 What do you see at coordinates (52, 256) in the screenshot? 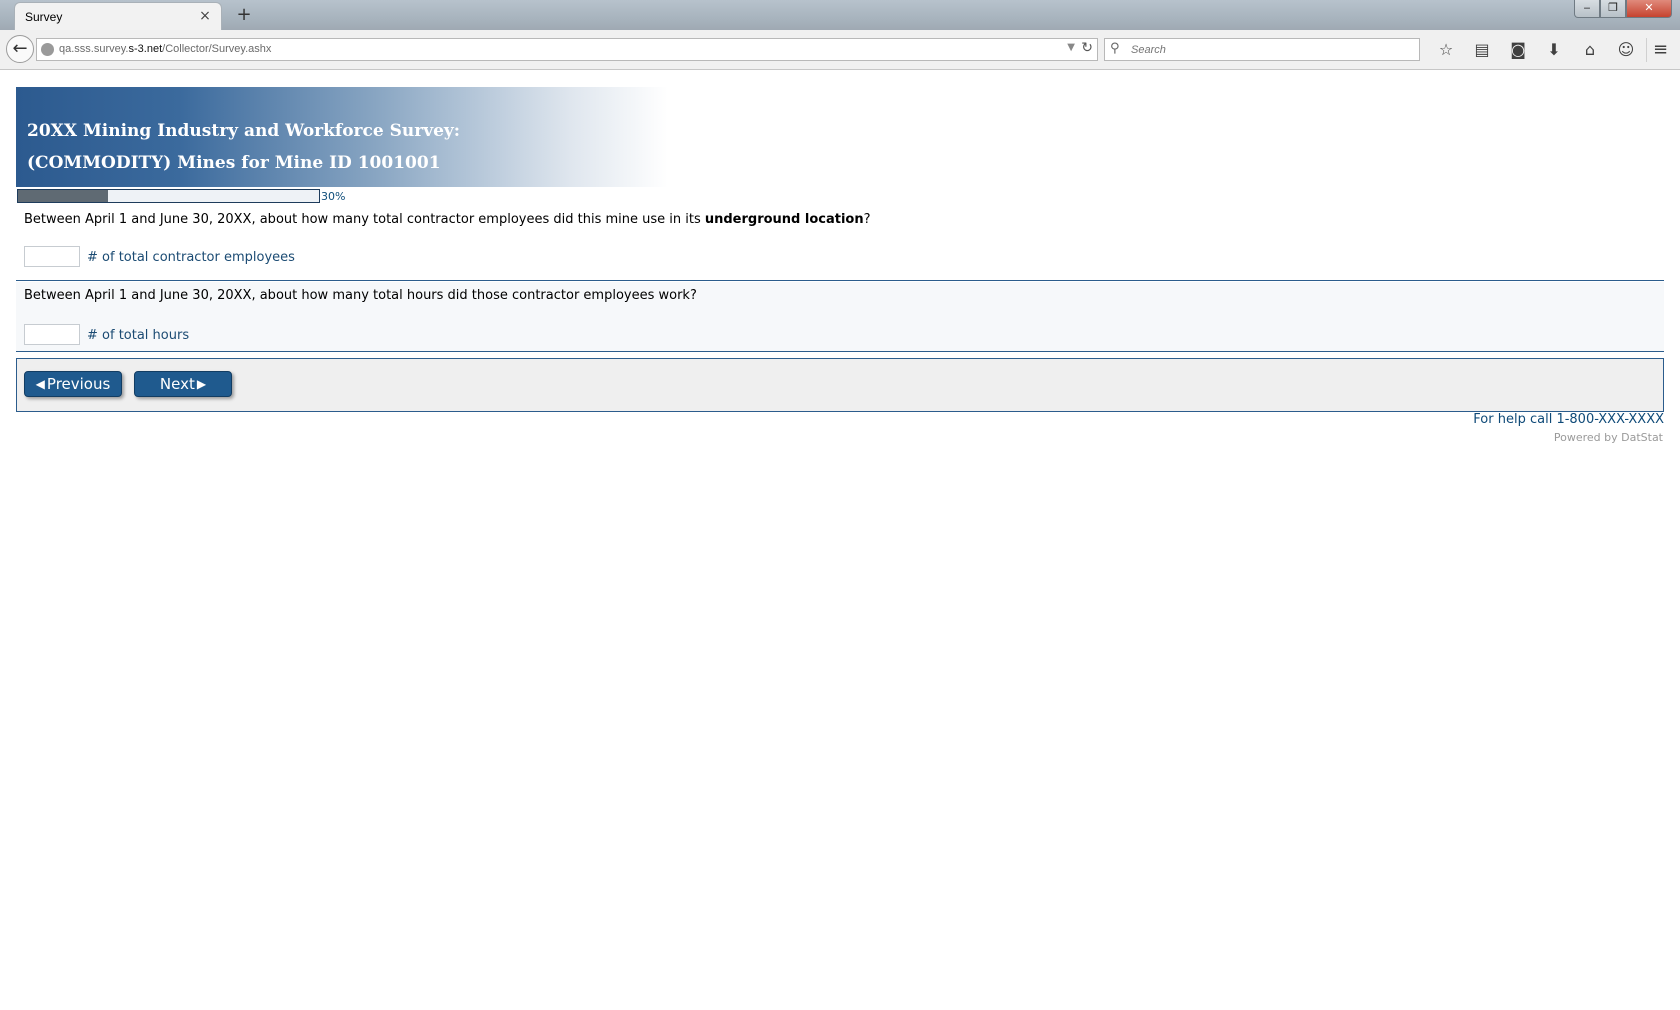
I see `contractor-employees-input` at bounding box center [52, 256].